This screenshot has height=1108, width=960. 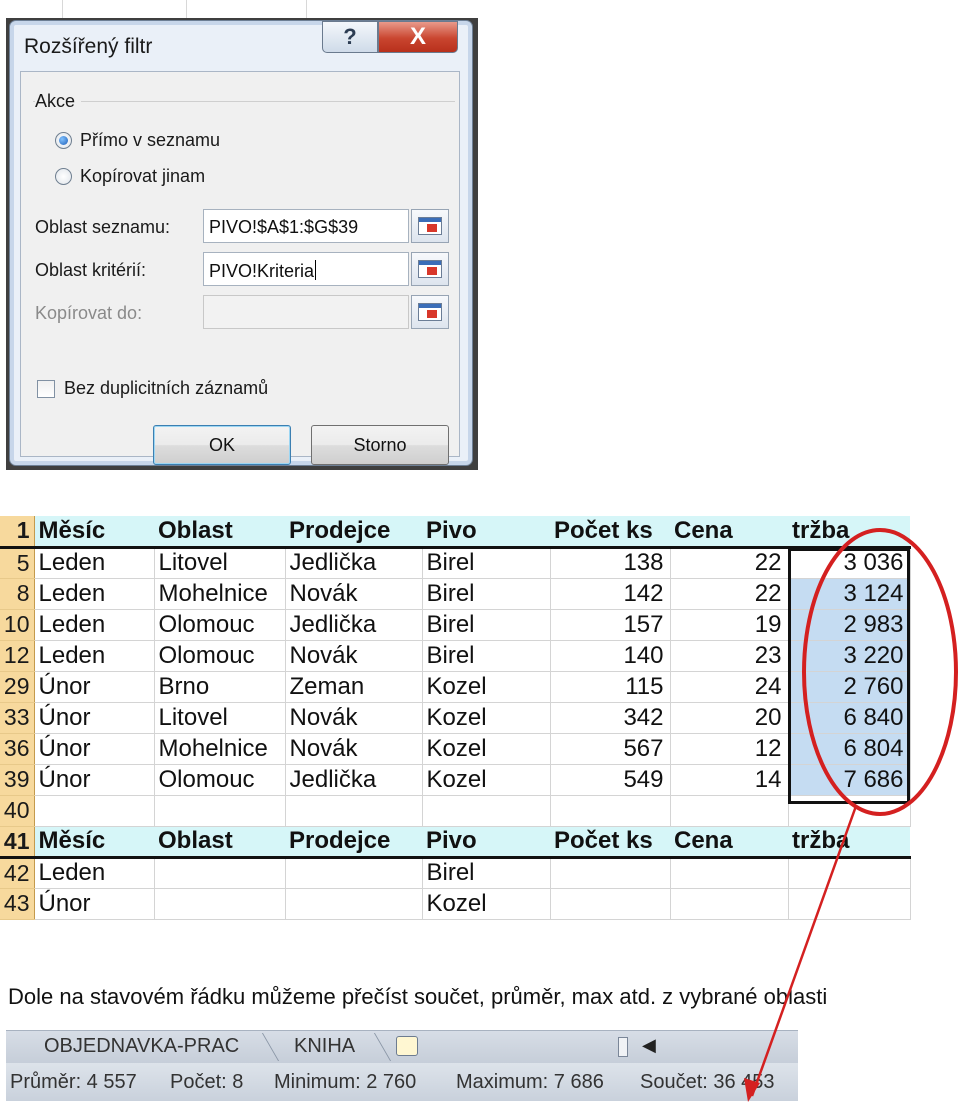 What do you see at coordinates (353, 842) in the screenshot?
I see `criteria-header-cell: Prodejce` at bounding box center [353, 842].